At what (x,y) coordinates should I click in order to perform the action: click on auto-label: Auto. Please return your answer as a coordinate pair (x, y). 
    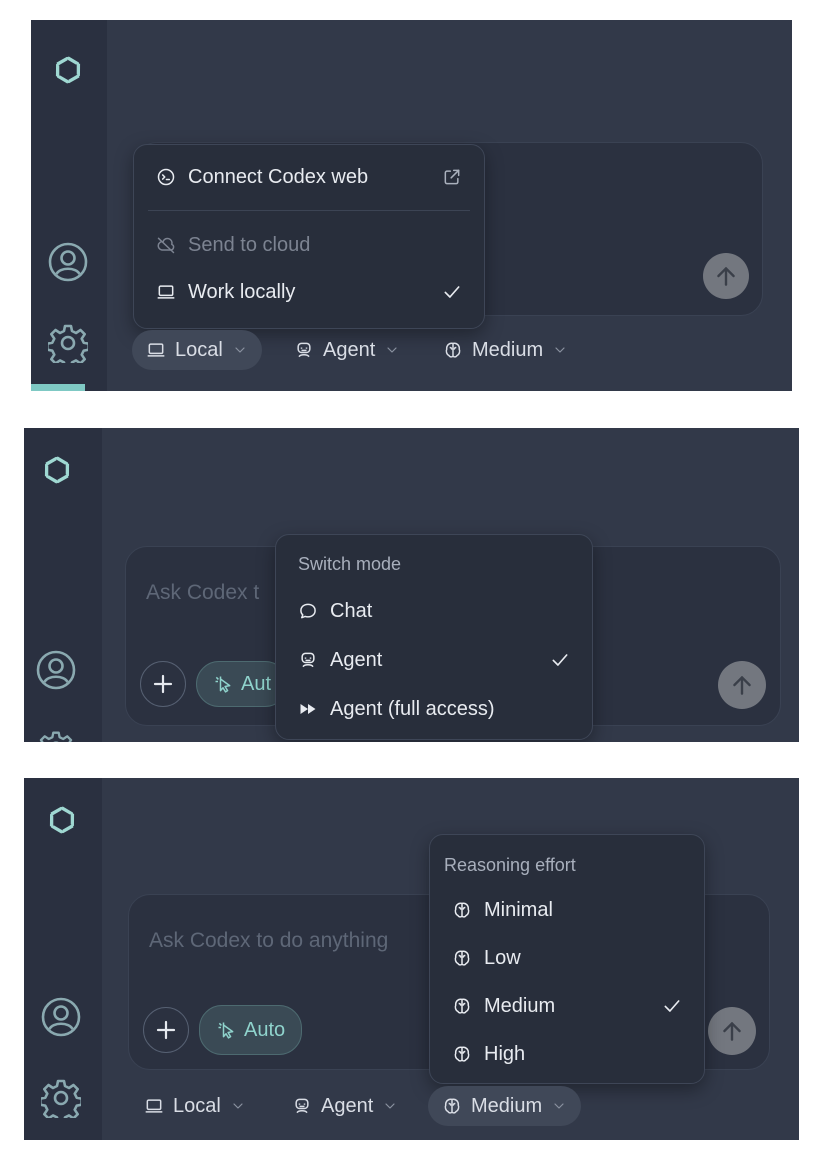
    Looking at the image, I should click on (265, 1029).